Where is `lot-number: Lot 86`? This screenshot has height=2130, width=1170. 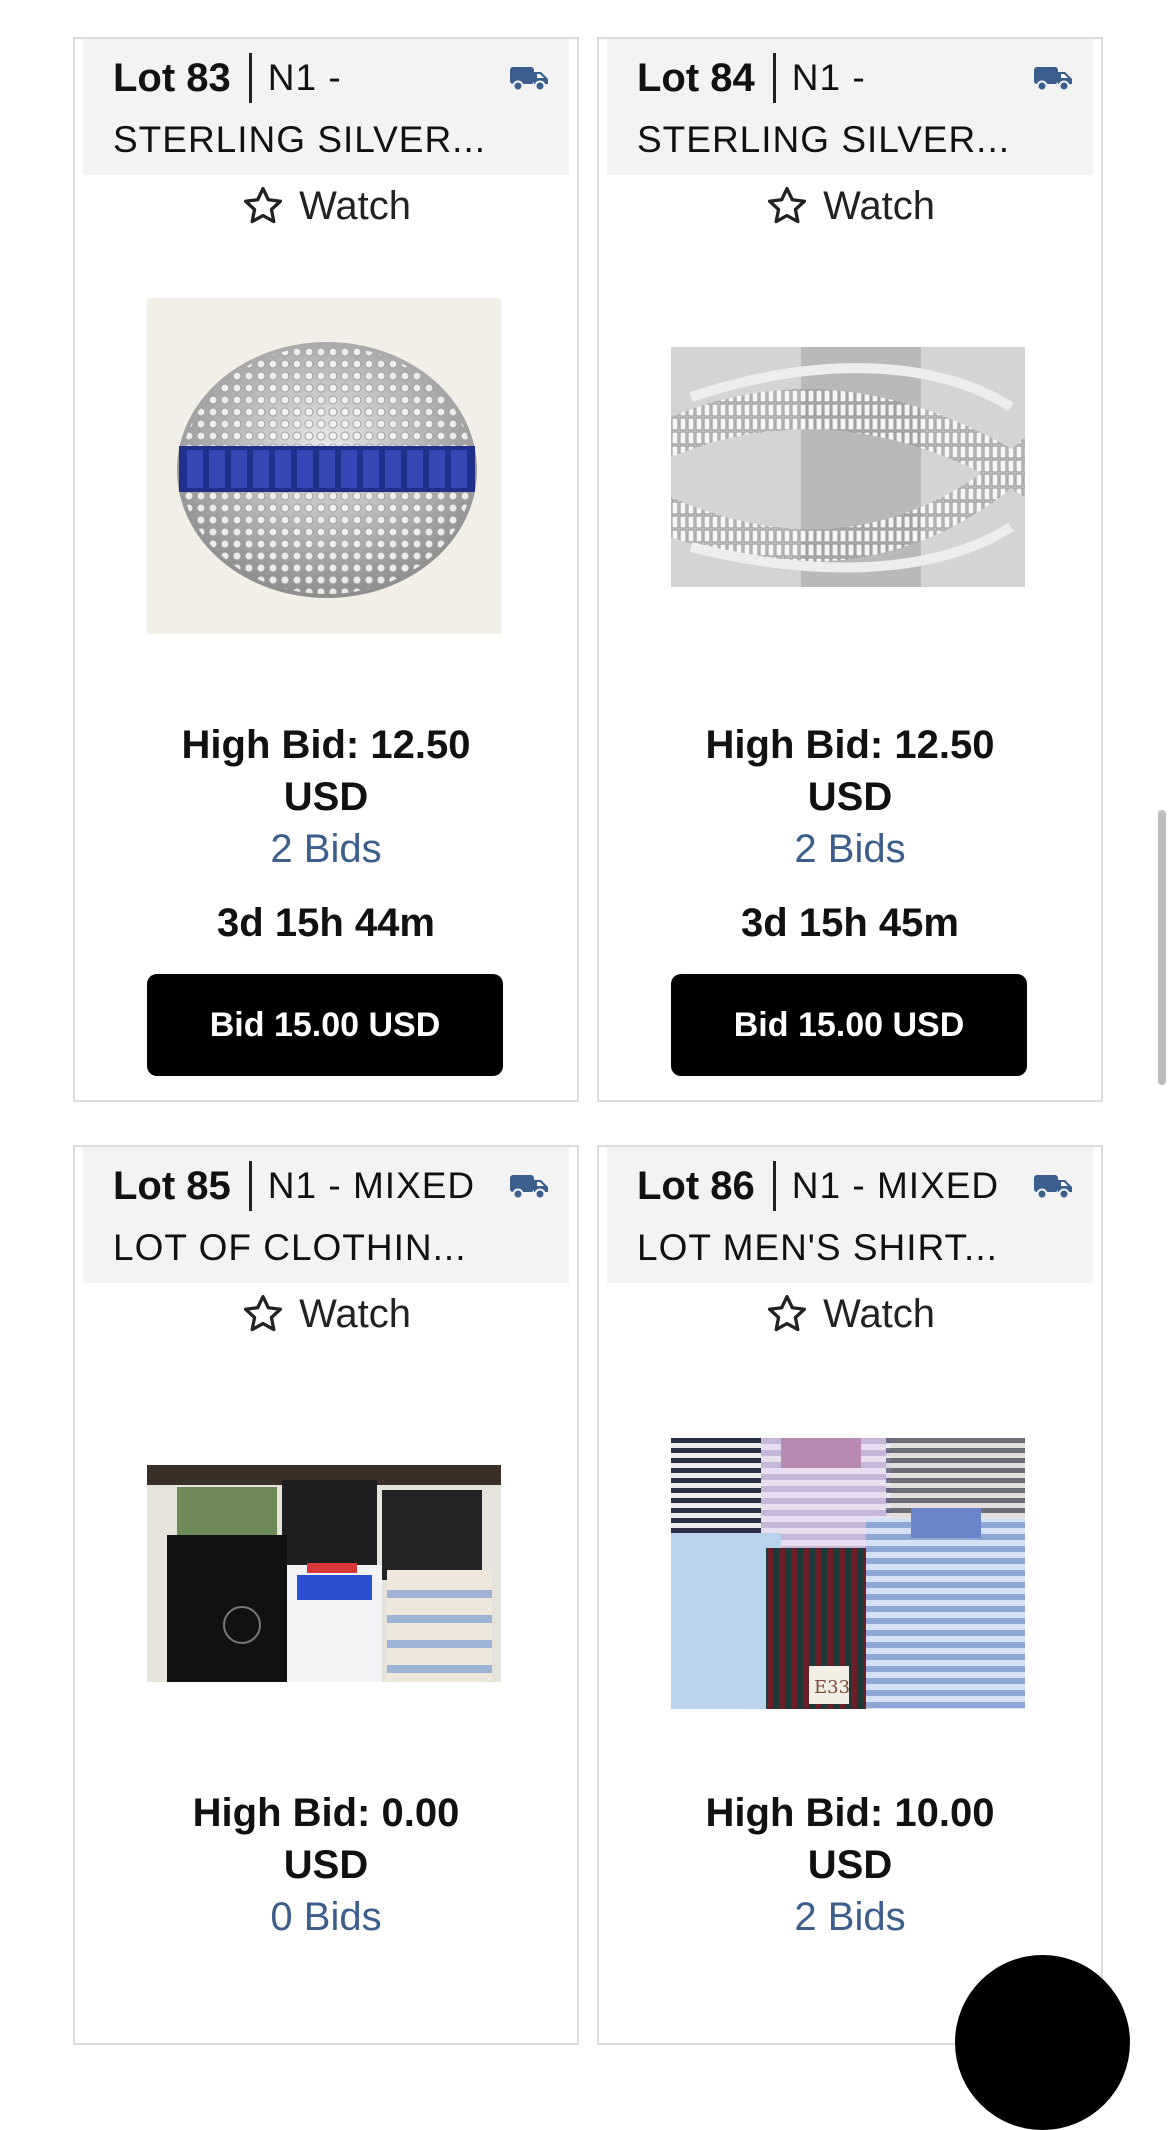
lot-number: Lot 86 is located at coordinates (696, 1185).